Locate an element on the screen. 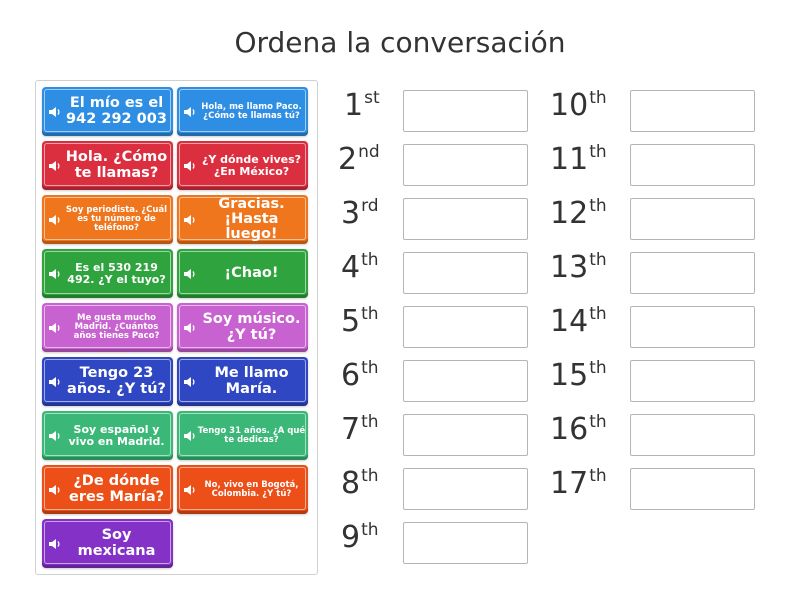 The height and width of the screenshot is (600, 800). card-text: Me llamo María. is located at coordinates (251, 381).